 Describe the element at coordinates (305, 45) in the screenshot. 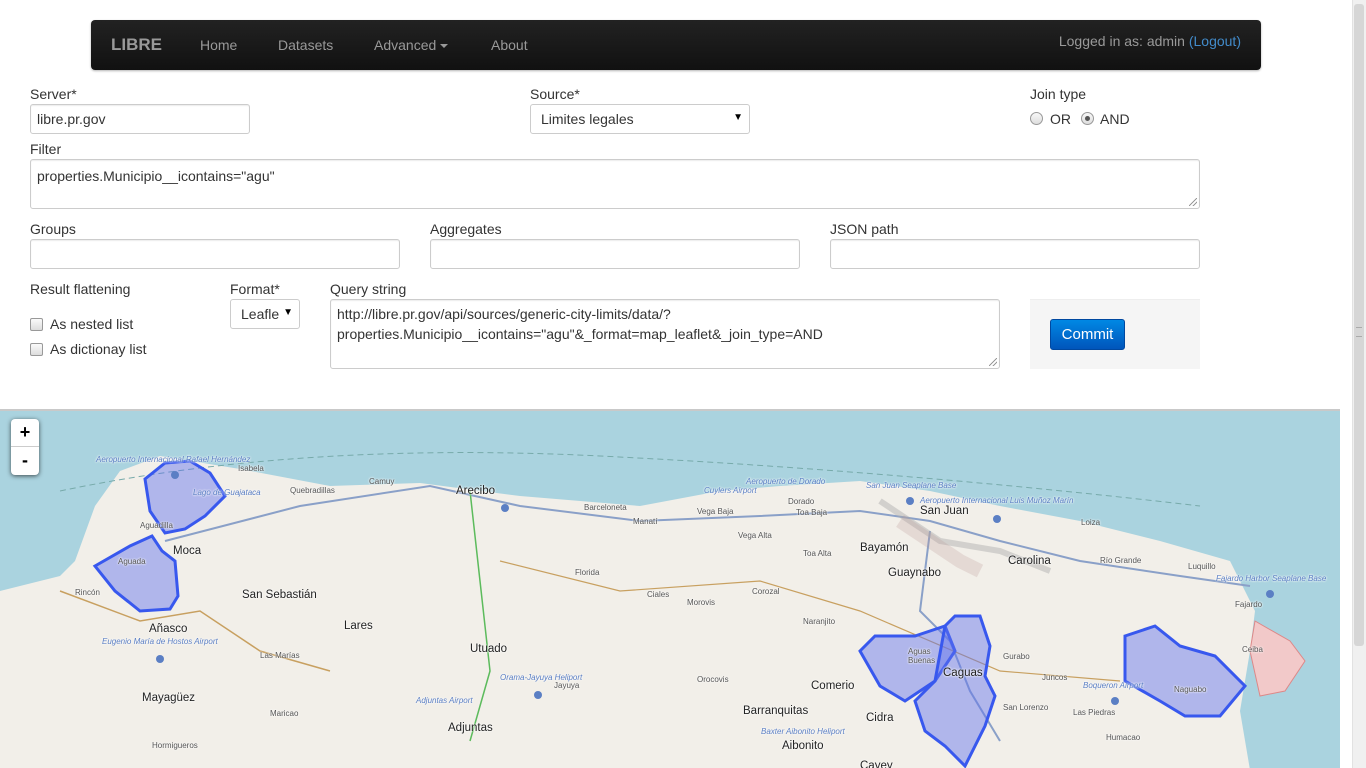

I see `nav-datasets: Datasets` at that location.